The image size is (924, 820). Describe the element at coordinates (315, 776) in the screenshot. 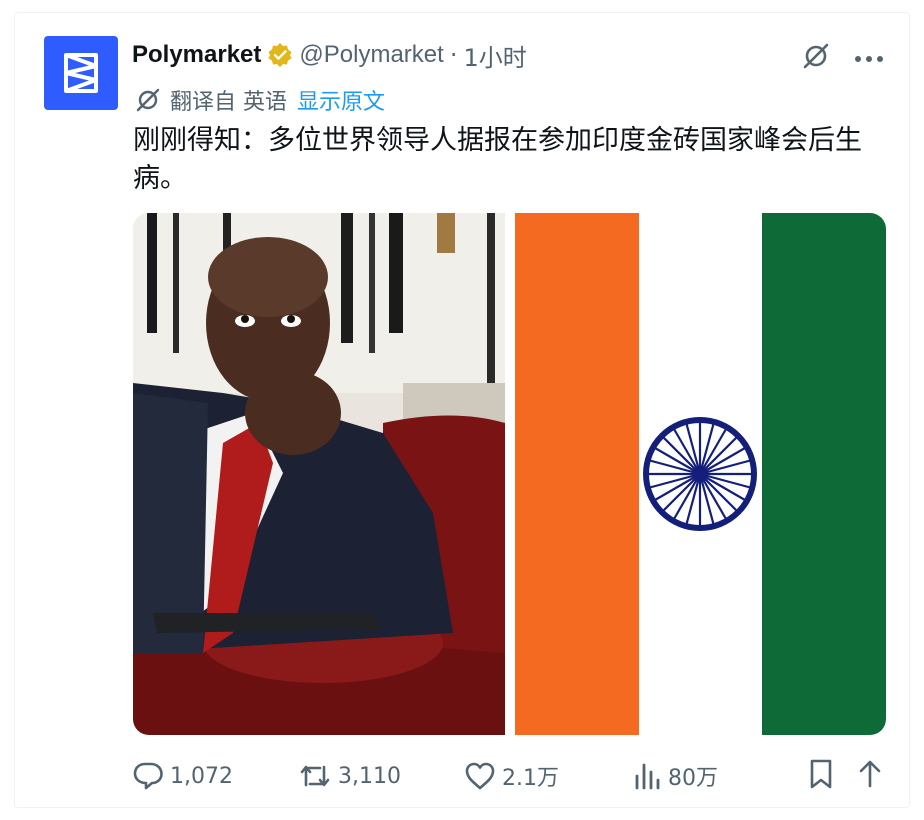

I see `repost-icon` at that location.